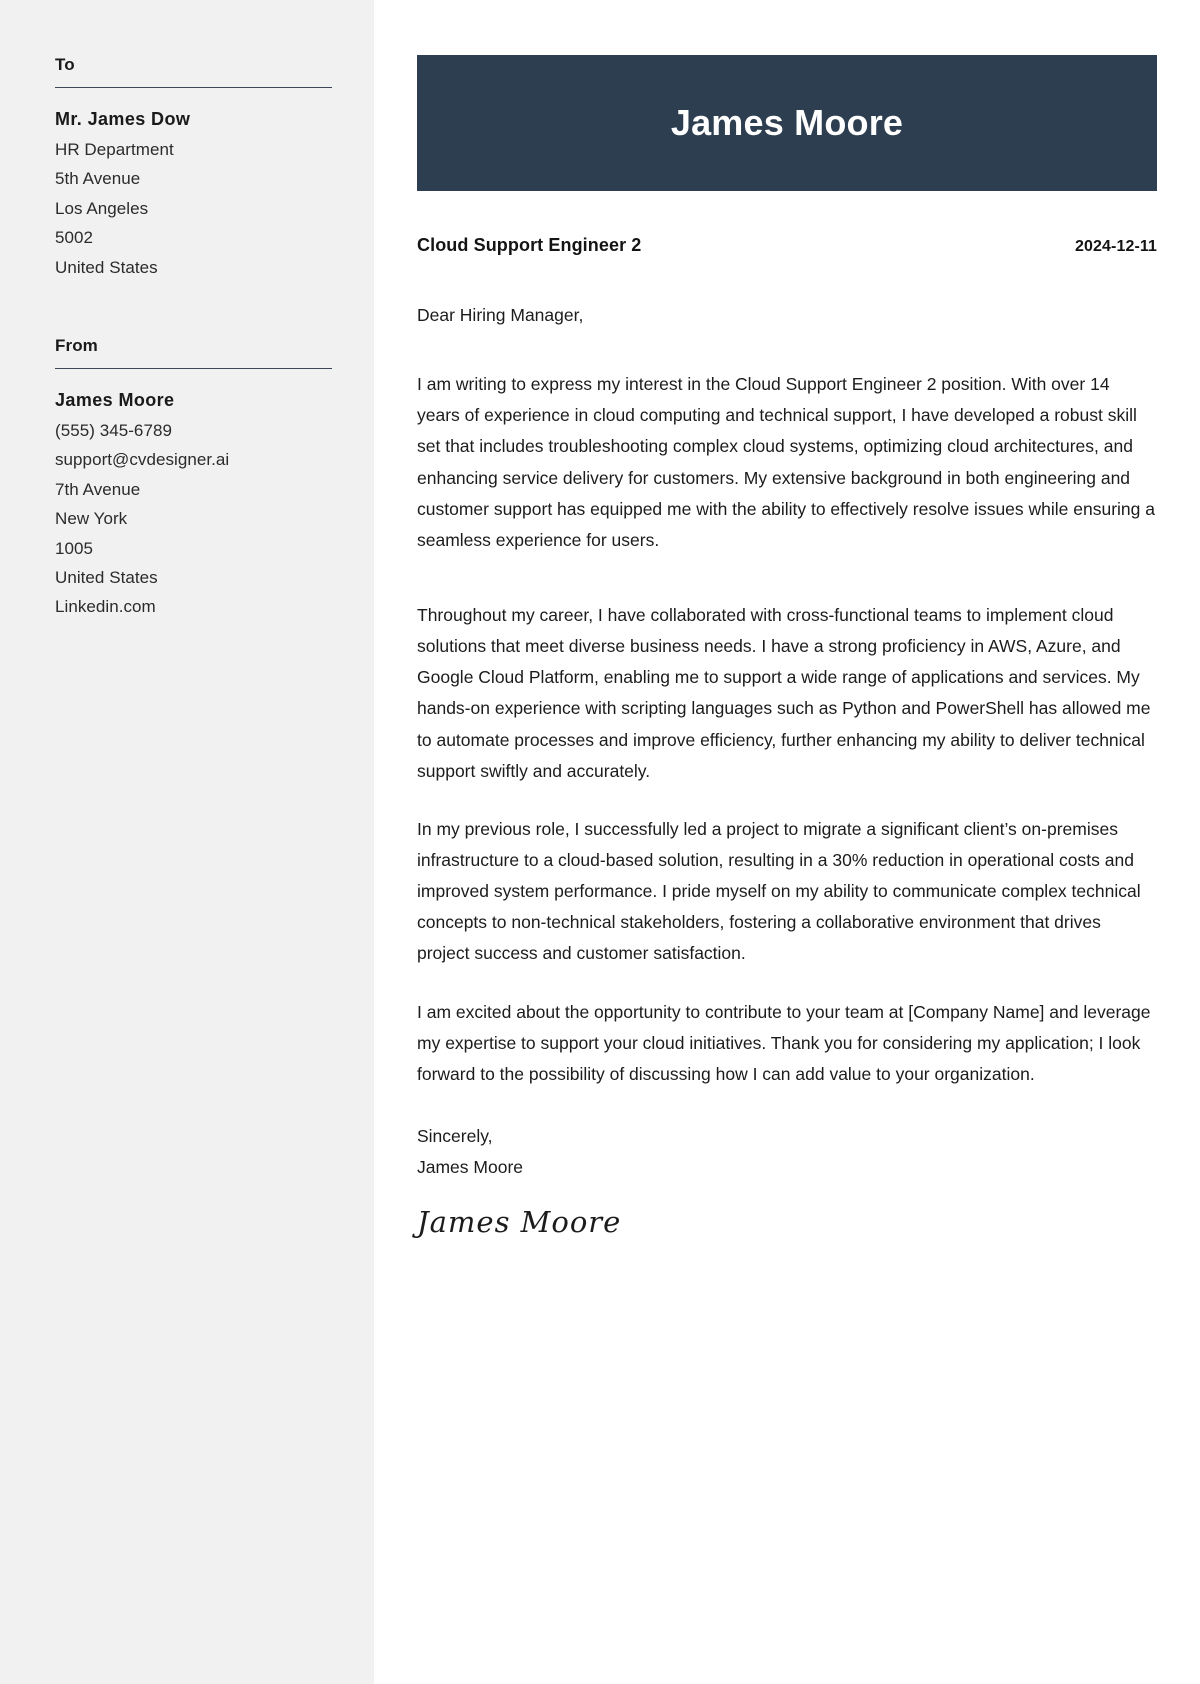 This screenshot has height=1684, width=1200. What do you see at coordinates (470, 1167) in the screenshot?
I see `closing-name: James Moore` at bounding box center [470, 1167].